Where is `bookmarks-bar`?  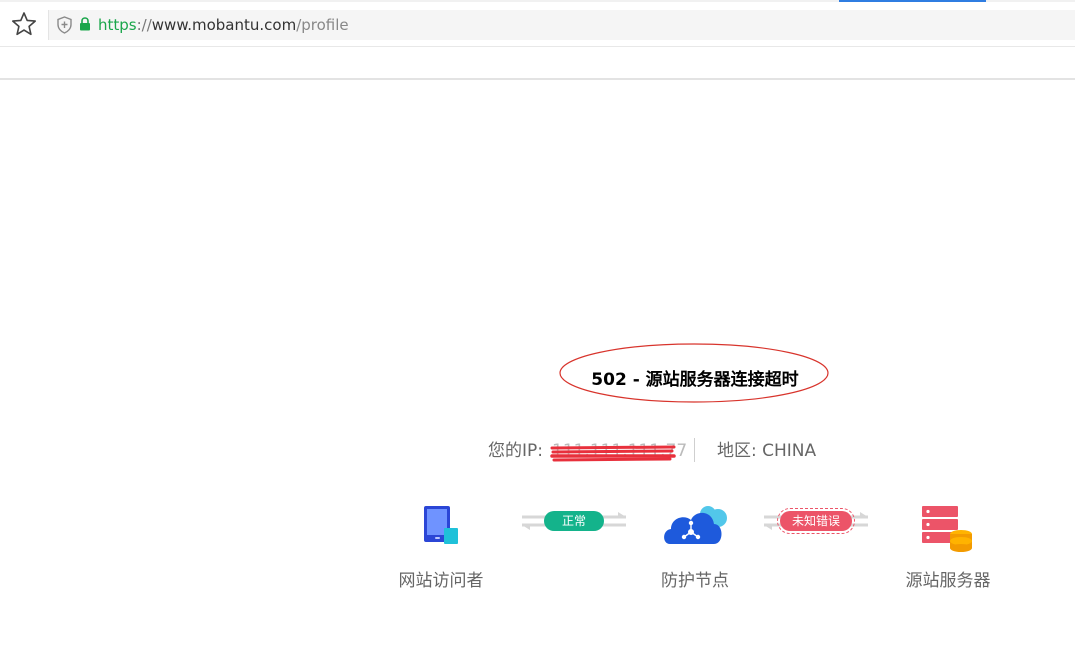 bookmarks-bar is located at coordinates (537, 64).